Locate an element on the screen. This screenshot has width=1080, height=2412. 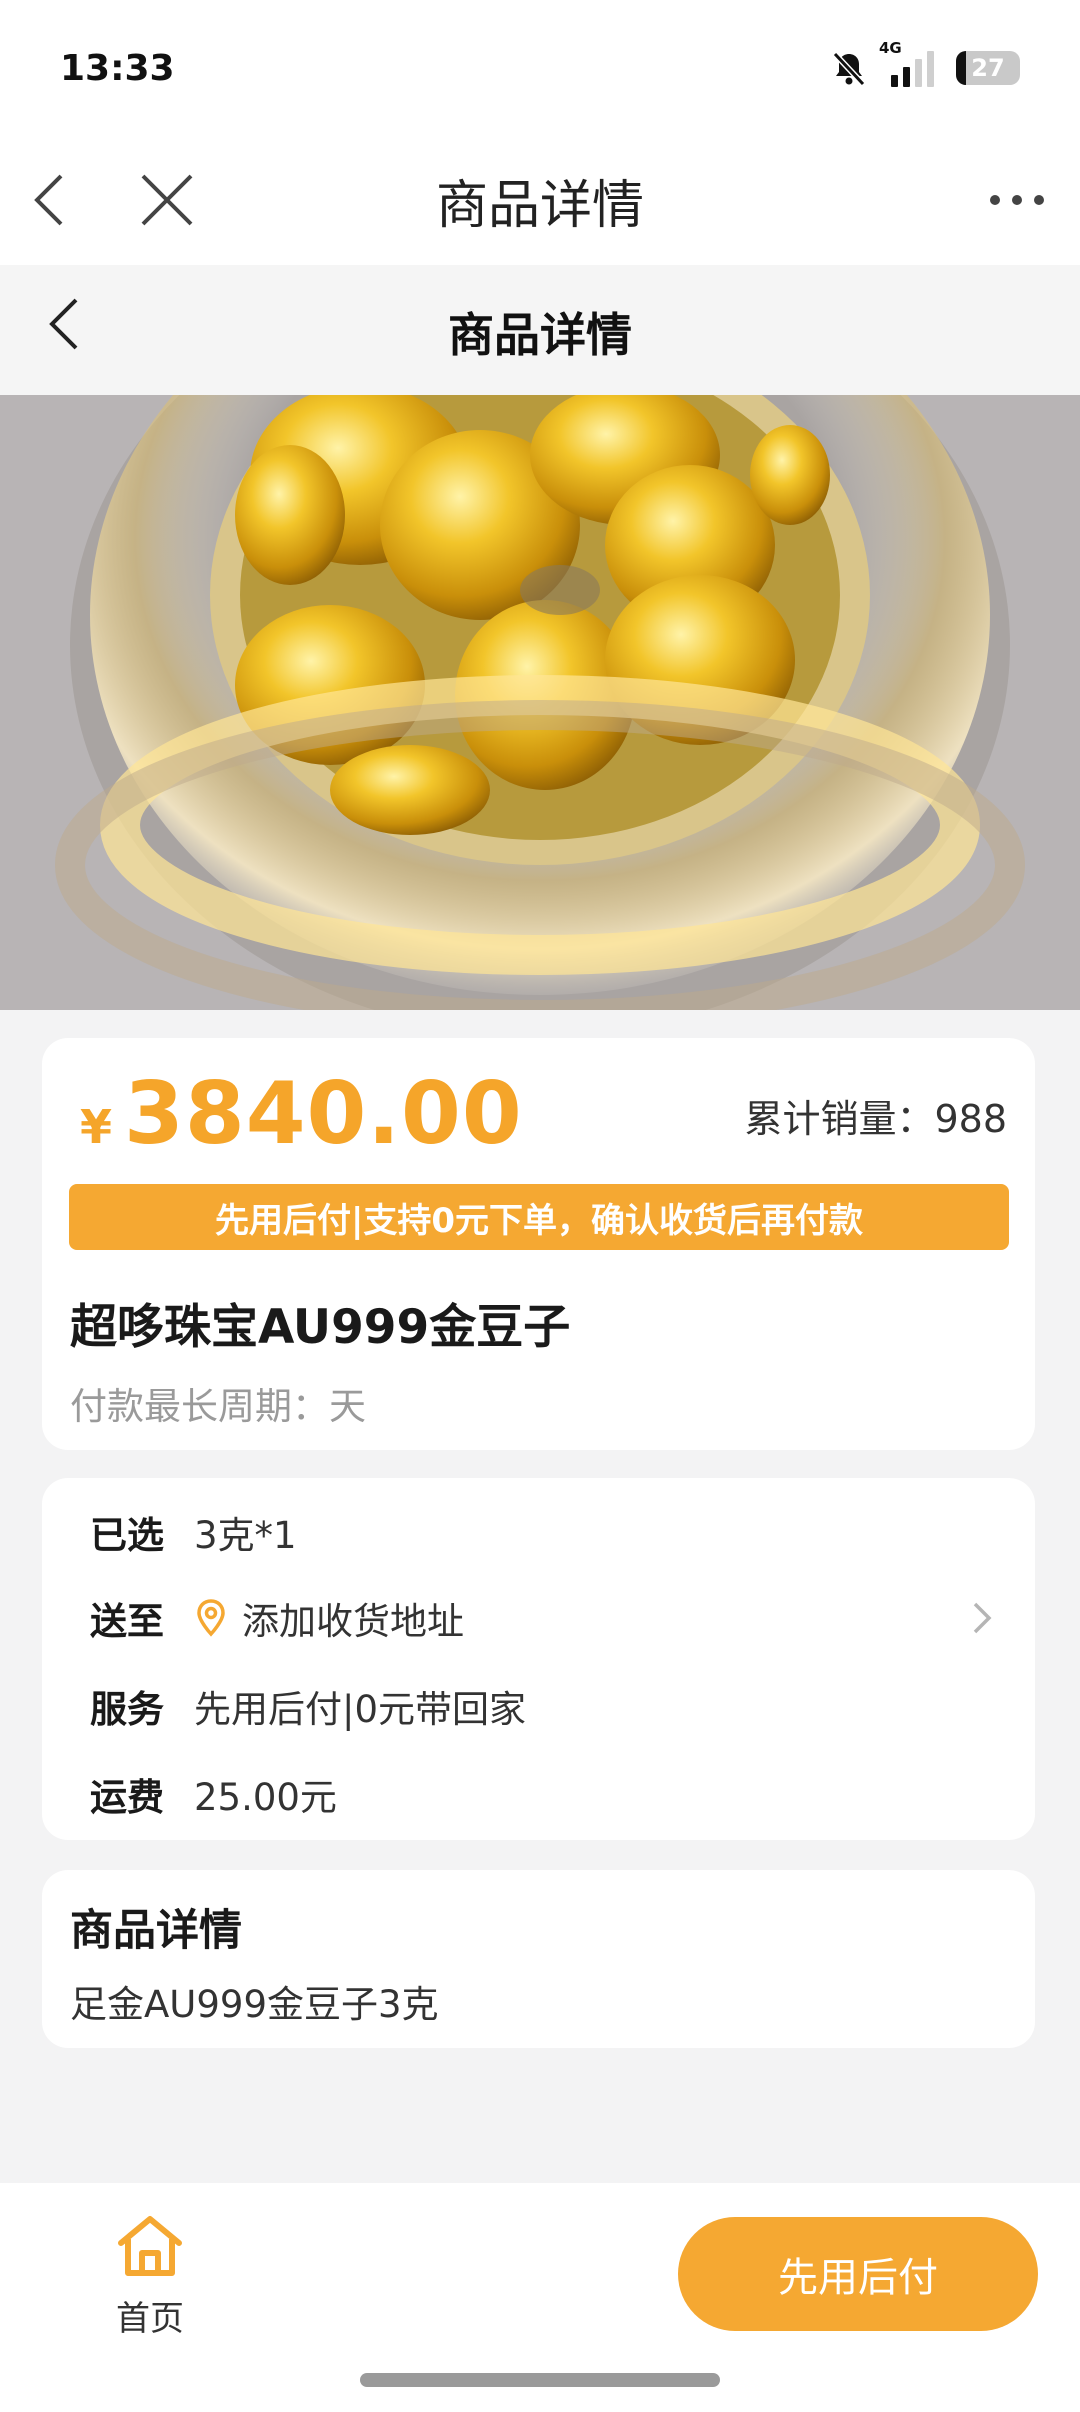
payment-period: 付款最长周期：天 is located at coordinates (218, 1406).